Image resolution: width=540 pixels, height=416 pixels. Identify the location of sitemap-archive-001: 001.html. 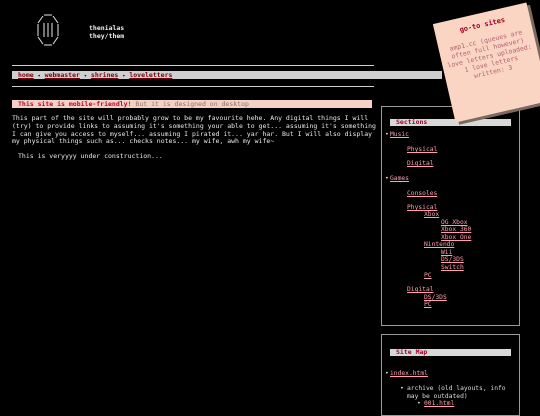
(439, 404).